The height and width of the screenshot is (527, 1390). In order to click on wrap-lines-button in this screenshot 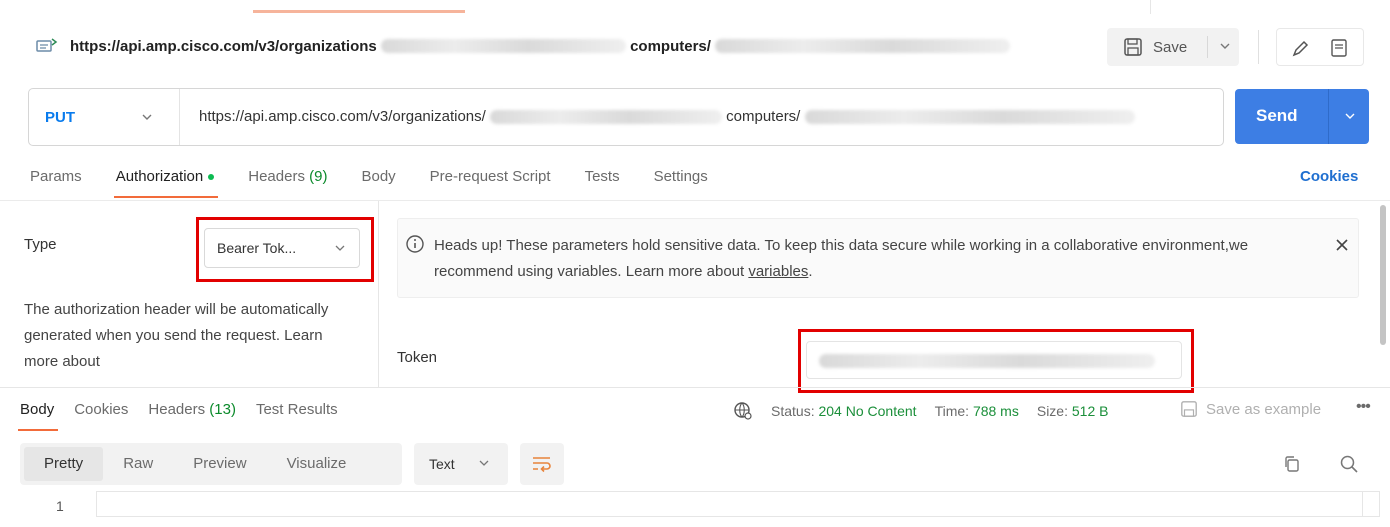, I will do `click(542, 464)`.